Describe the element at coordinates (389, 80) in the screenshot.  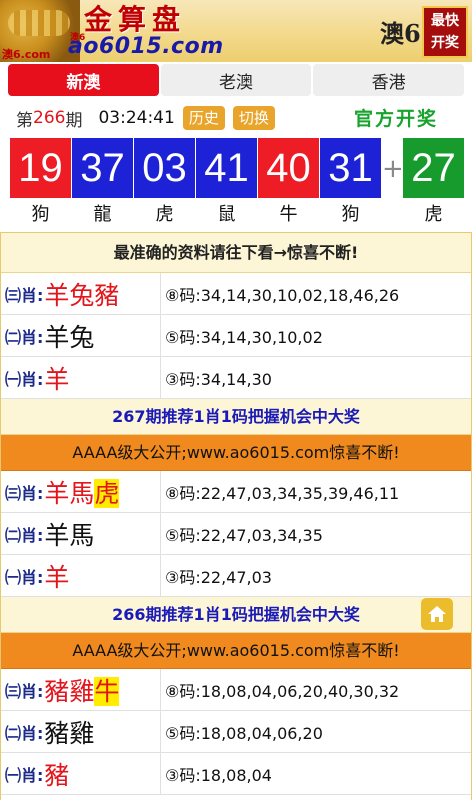
I see `tab-hong-kong: 香港` at that location.